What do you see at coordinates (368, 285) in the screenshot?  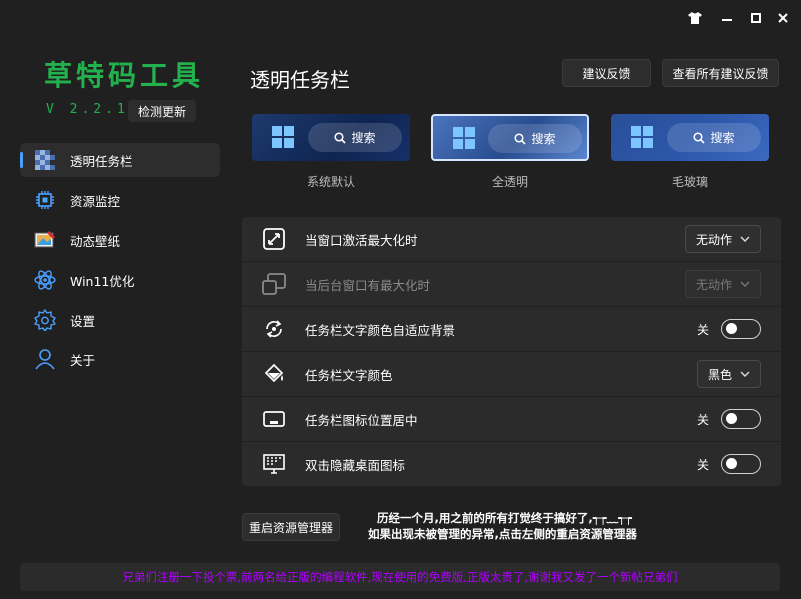 I see `setting-label: 当后台窗口有最大化时` at bounding box center [368, 285].